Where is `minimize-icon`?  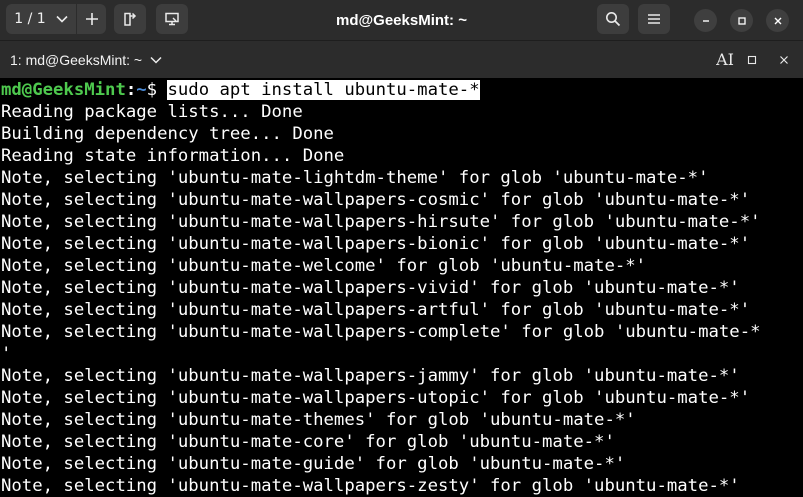 minimize-icon is located at coordinates (706, 21).